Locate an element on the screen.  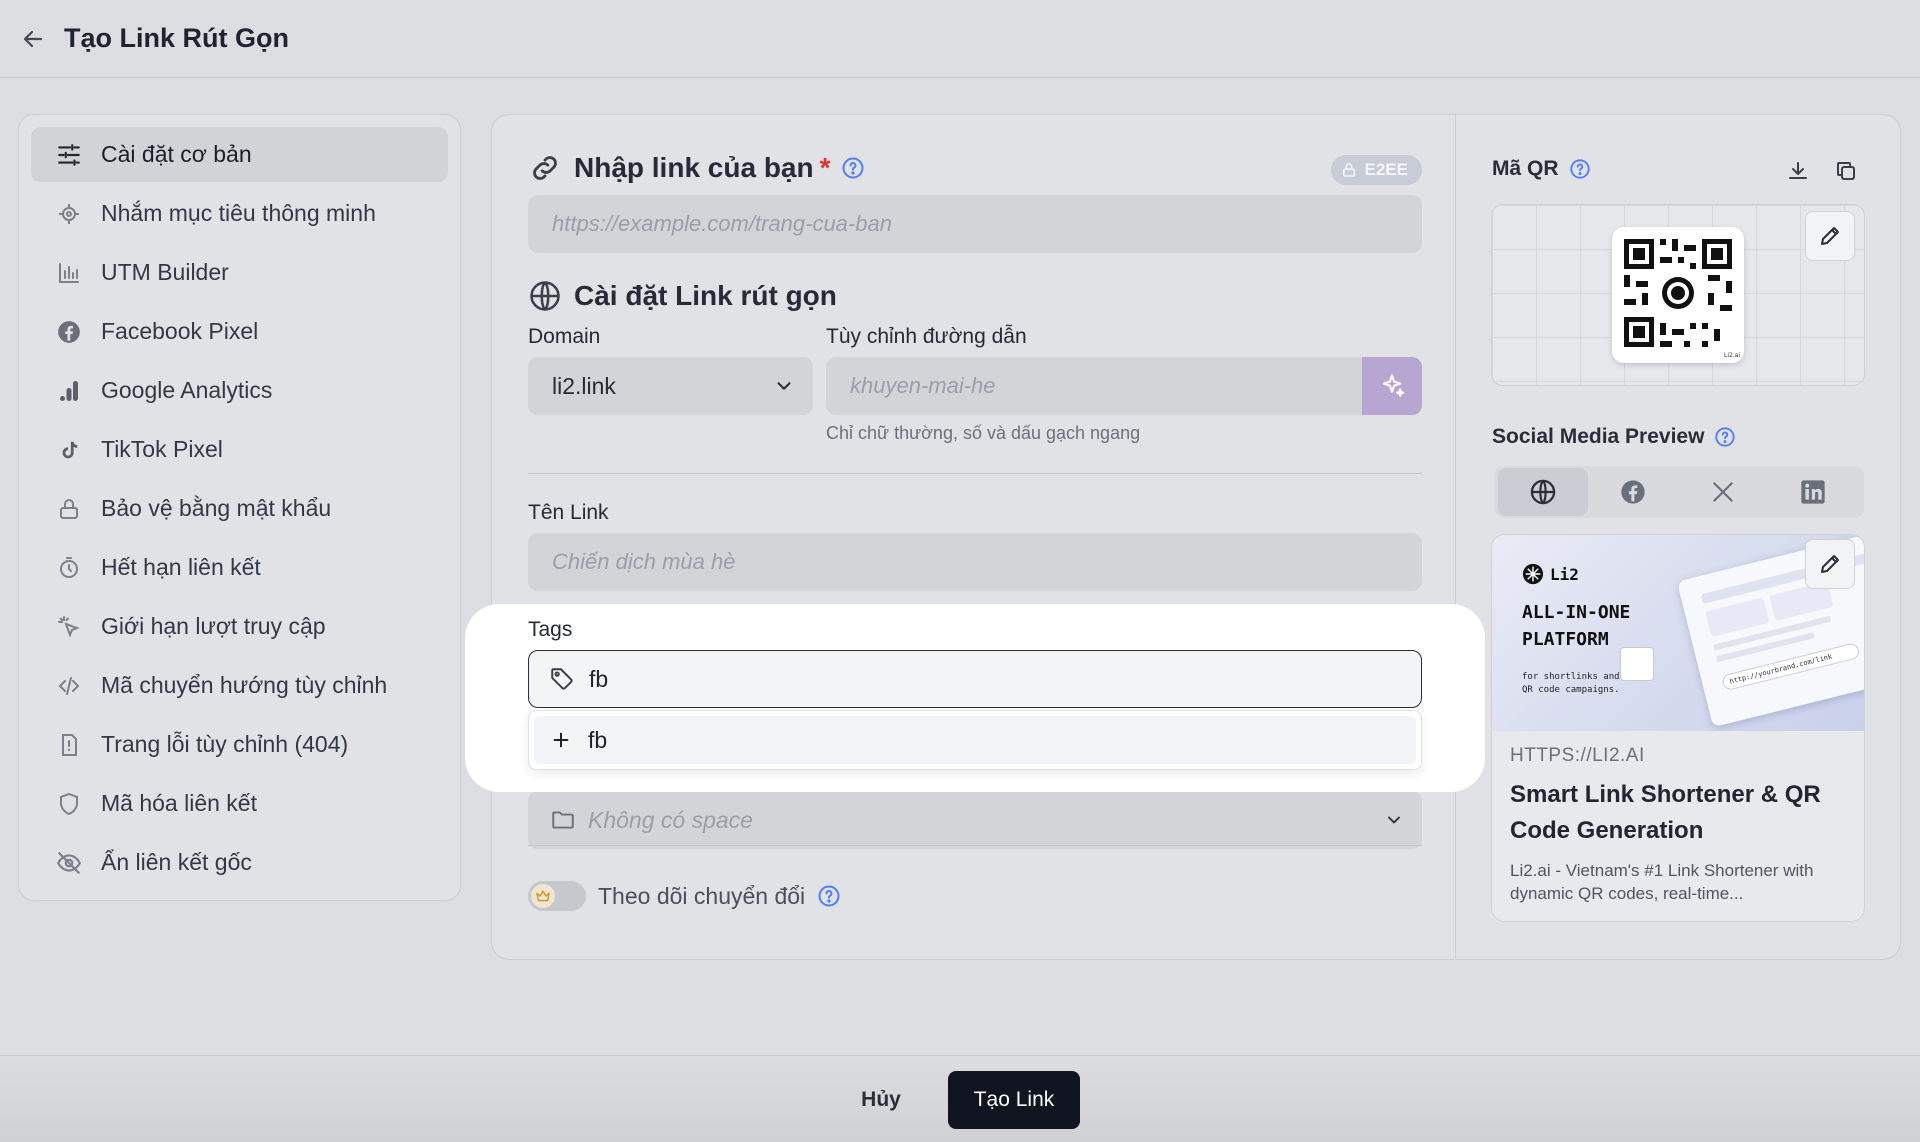
tab-web is located at coordinates (1543, 492).